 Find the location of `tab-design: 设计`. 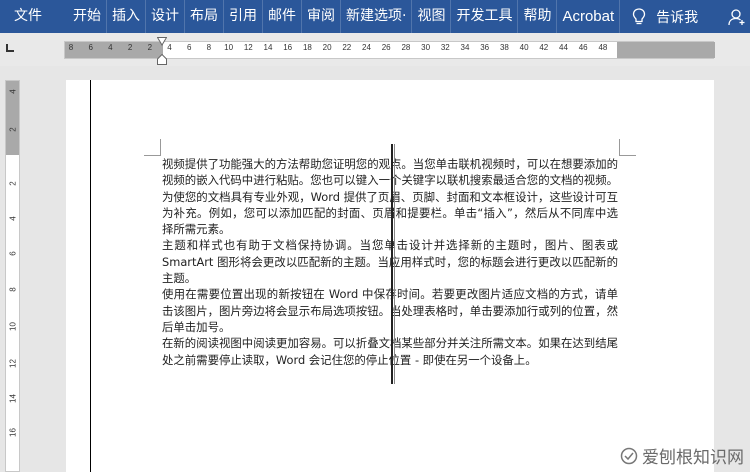

tab-design: 设计 is located at coordinates (164, 16).